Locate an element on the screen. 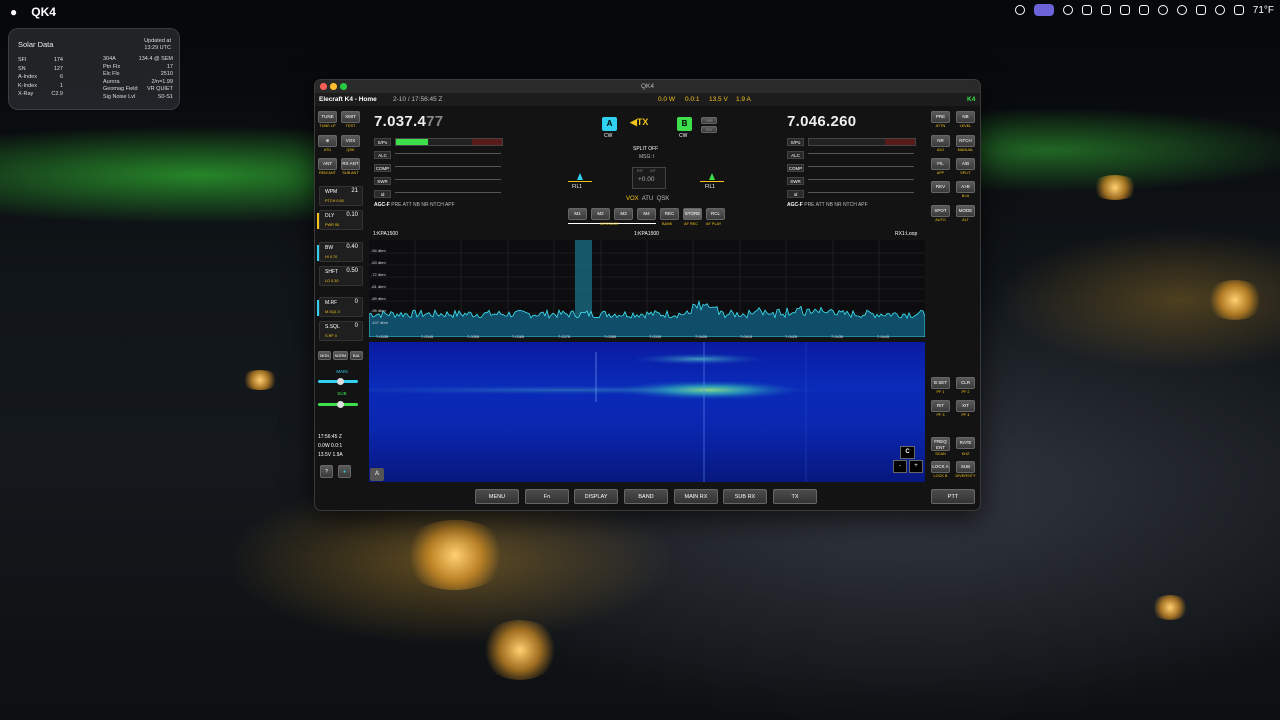 The height and width of the screenshot is (720, 1280). tune-sub-label: TUNE LP is located at coordinates (327, 126).